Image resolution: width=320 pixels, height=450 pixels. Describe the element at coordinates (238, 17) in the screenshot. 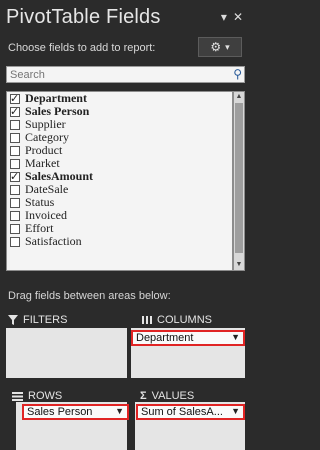

I see `close-icon: ✕` at that location.